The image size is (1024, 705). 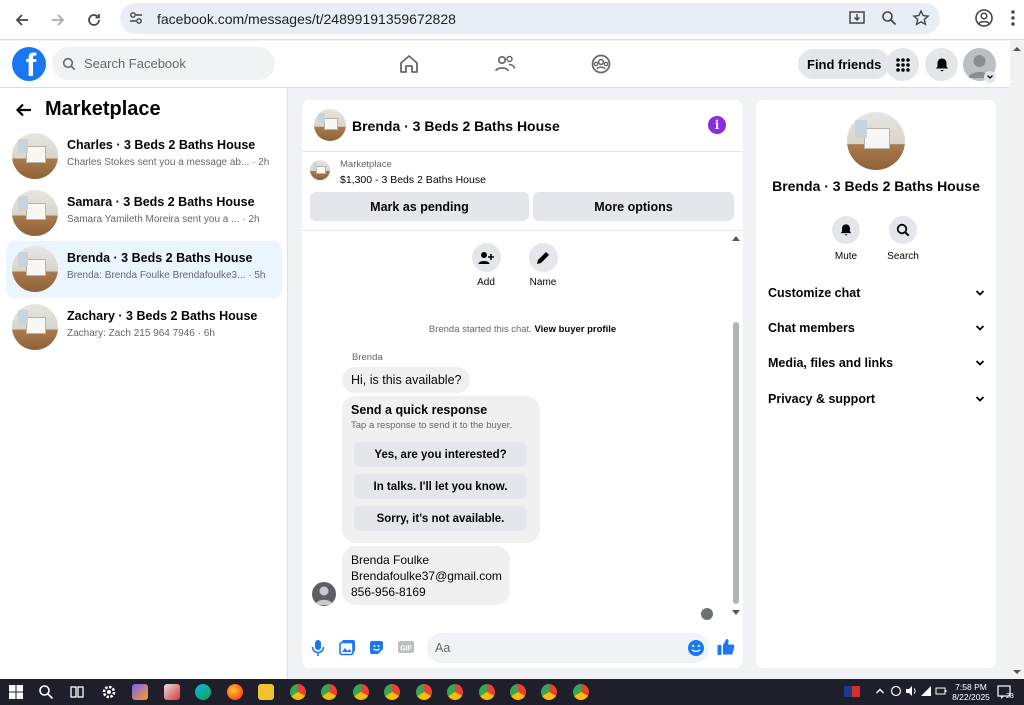 What do you see at coordinates (990, 77) in the screenshot?
I see `account-chevron-icon` at bounding box center [990, 77].